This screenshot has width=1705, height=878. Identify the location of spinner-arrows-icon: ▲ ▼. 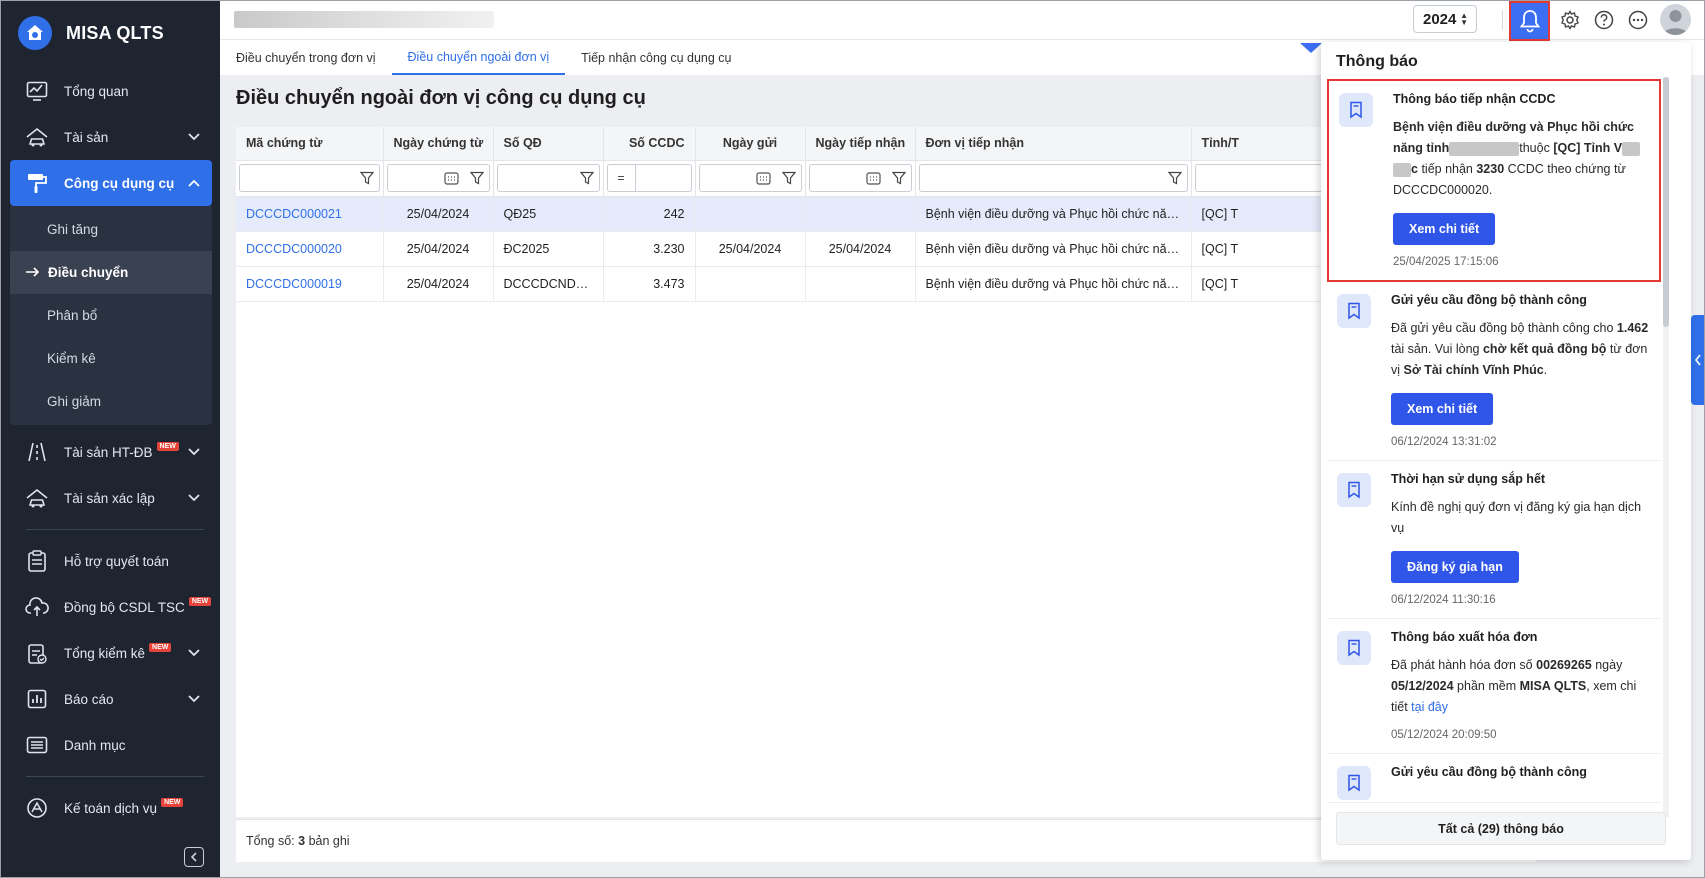
(1464, 19).